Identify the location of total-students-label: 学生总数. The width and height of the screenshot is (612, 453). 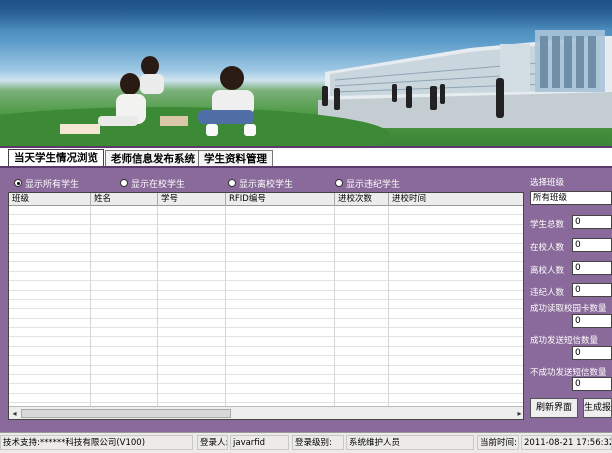
(547, 225).